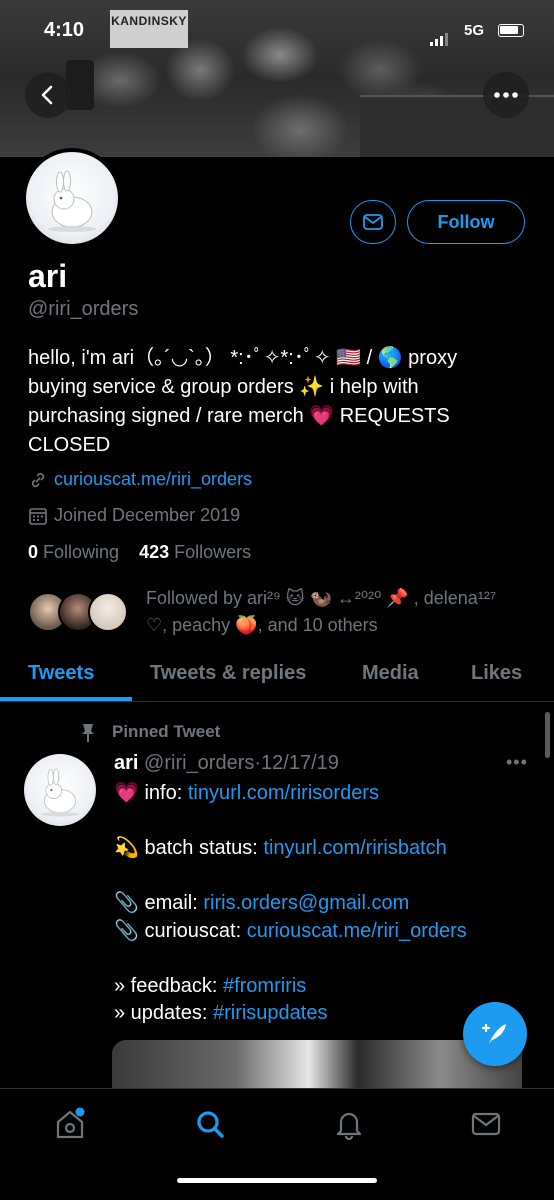 The image size is (554, 1200). Describe the element at coordinates (357, 931) in the screenshot. I see `curiouscat-link: curiouscat.me/riri_orders` at that location.